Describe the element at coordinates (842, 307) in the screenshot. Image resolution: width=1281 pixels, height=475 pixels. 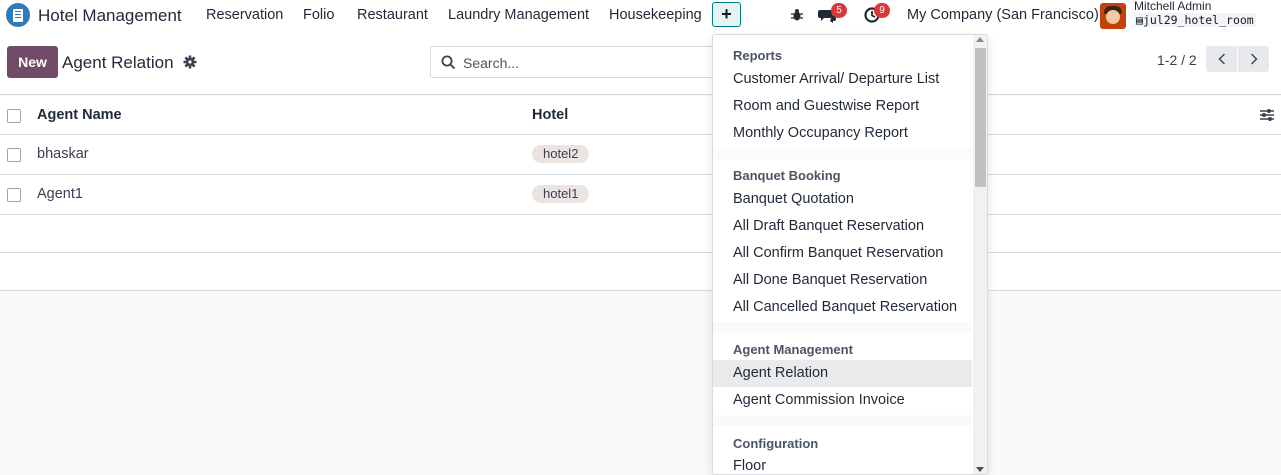
I see `menu-item-all-cancelled-banquet-reservation: All Cancelled Banquet Reservation` at that location.